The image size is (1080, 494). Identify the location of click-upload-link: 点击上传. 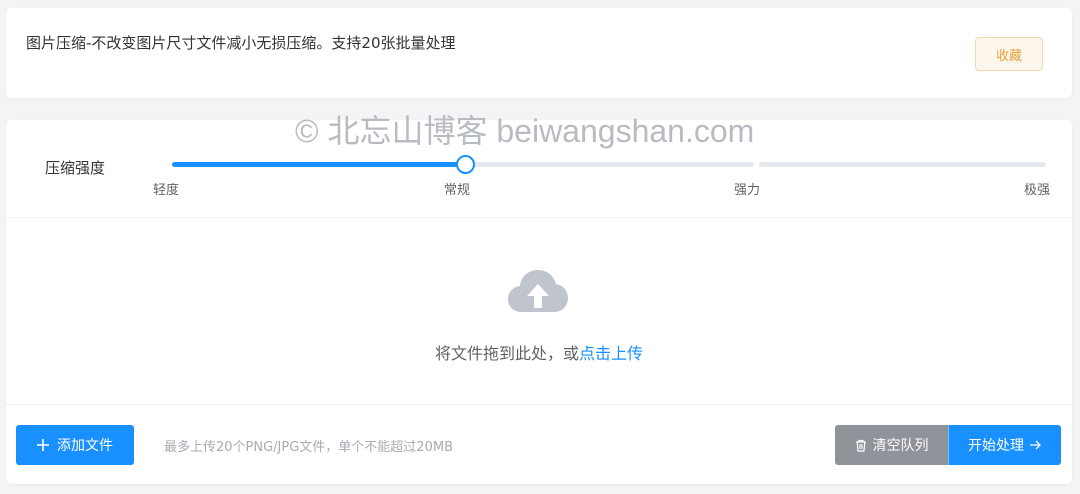
(611, 353).